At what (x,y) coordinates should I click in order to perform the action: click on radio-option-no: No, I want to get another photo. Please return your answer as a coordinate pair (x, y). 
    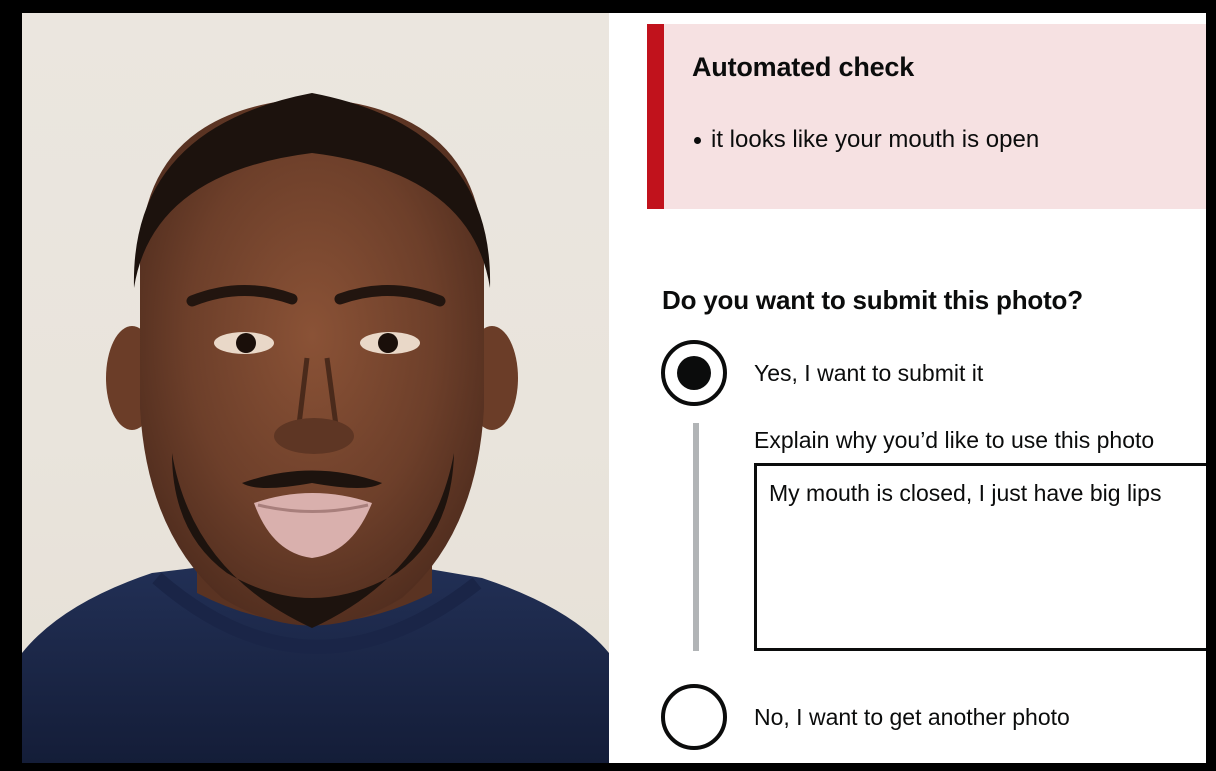
    Looking at the image, I should click on (865, 717).